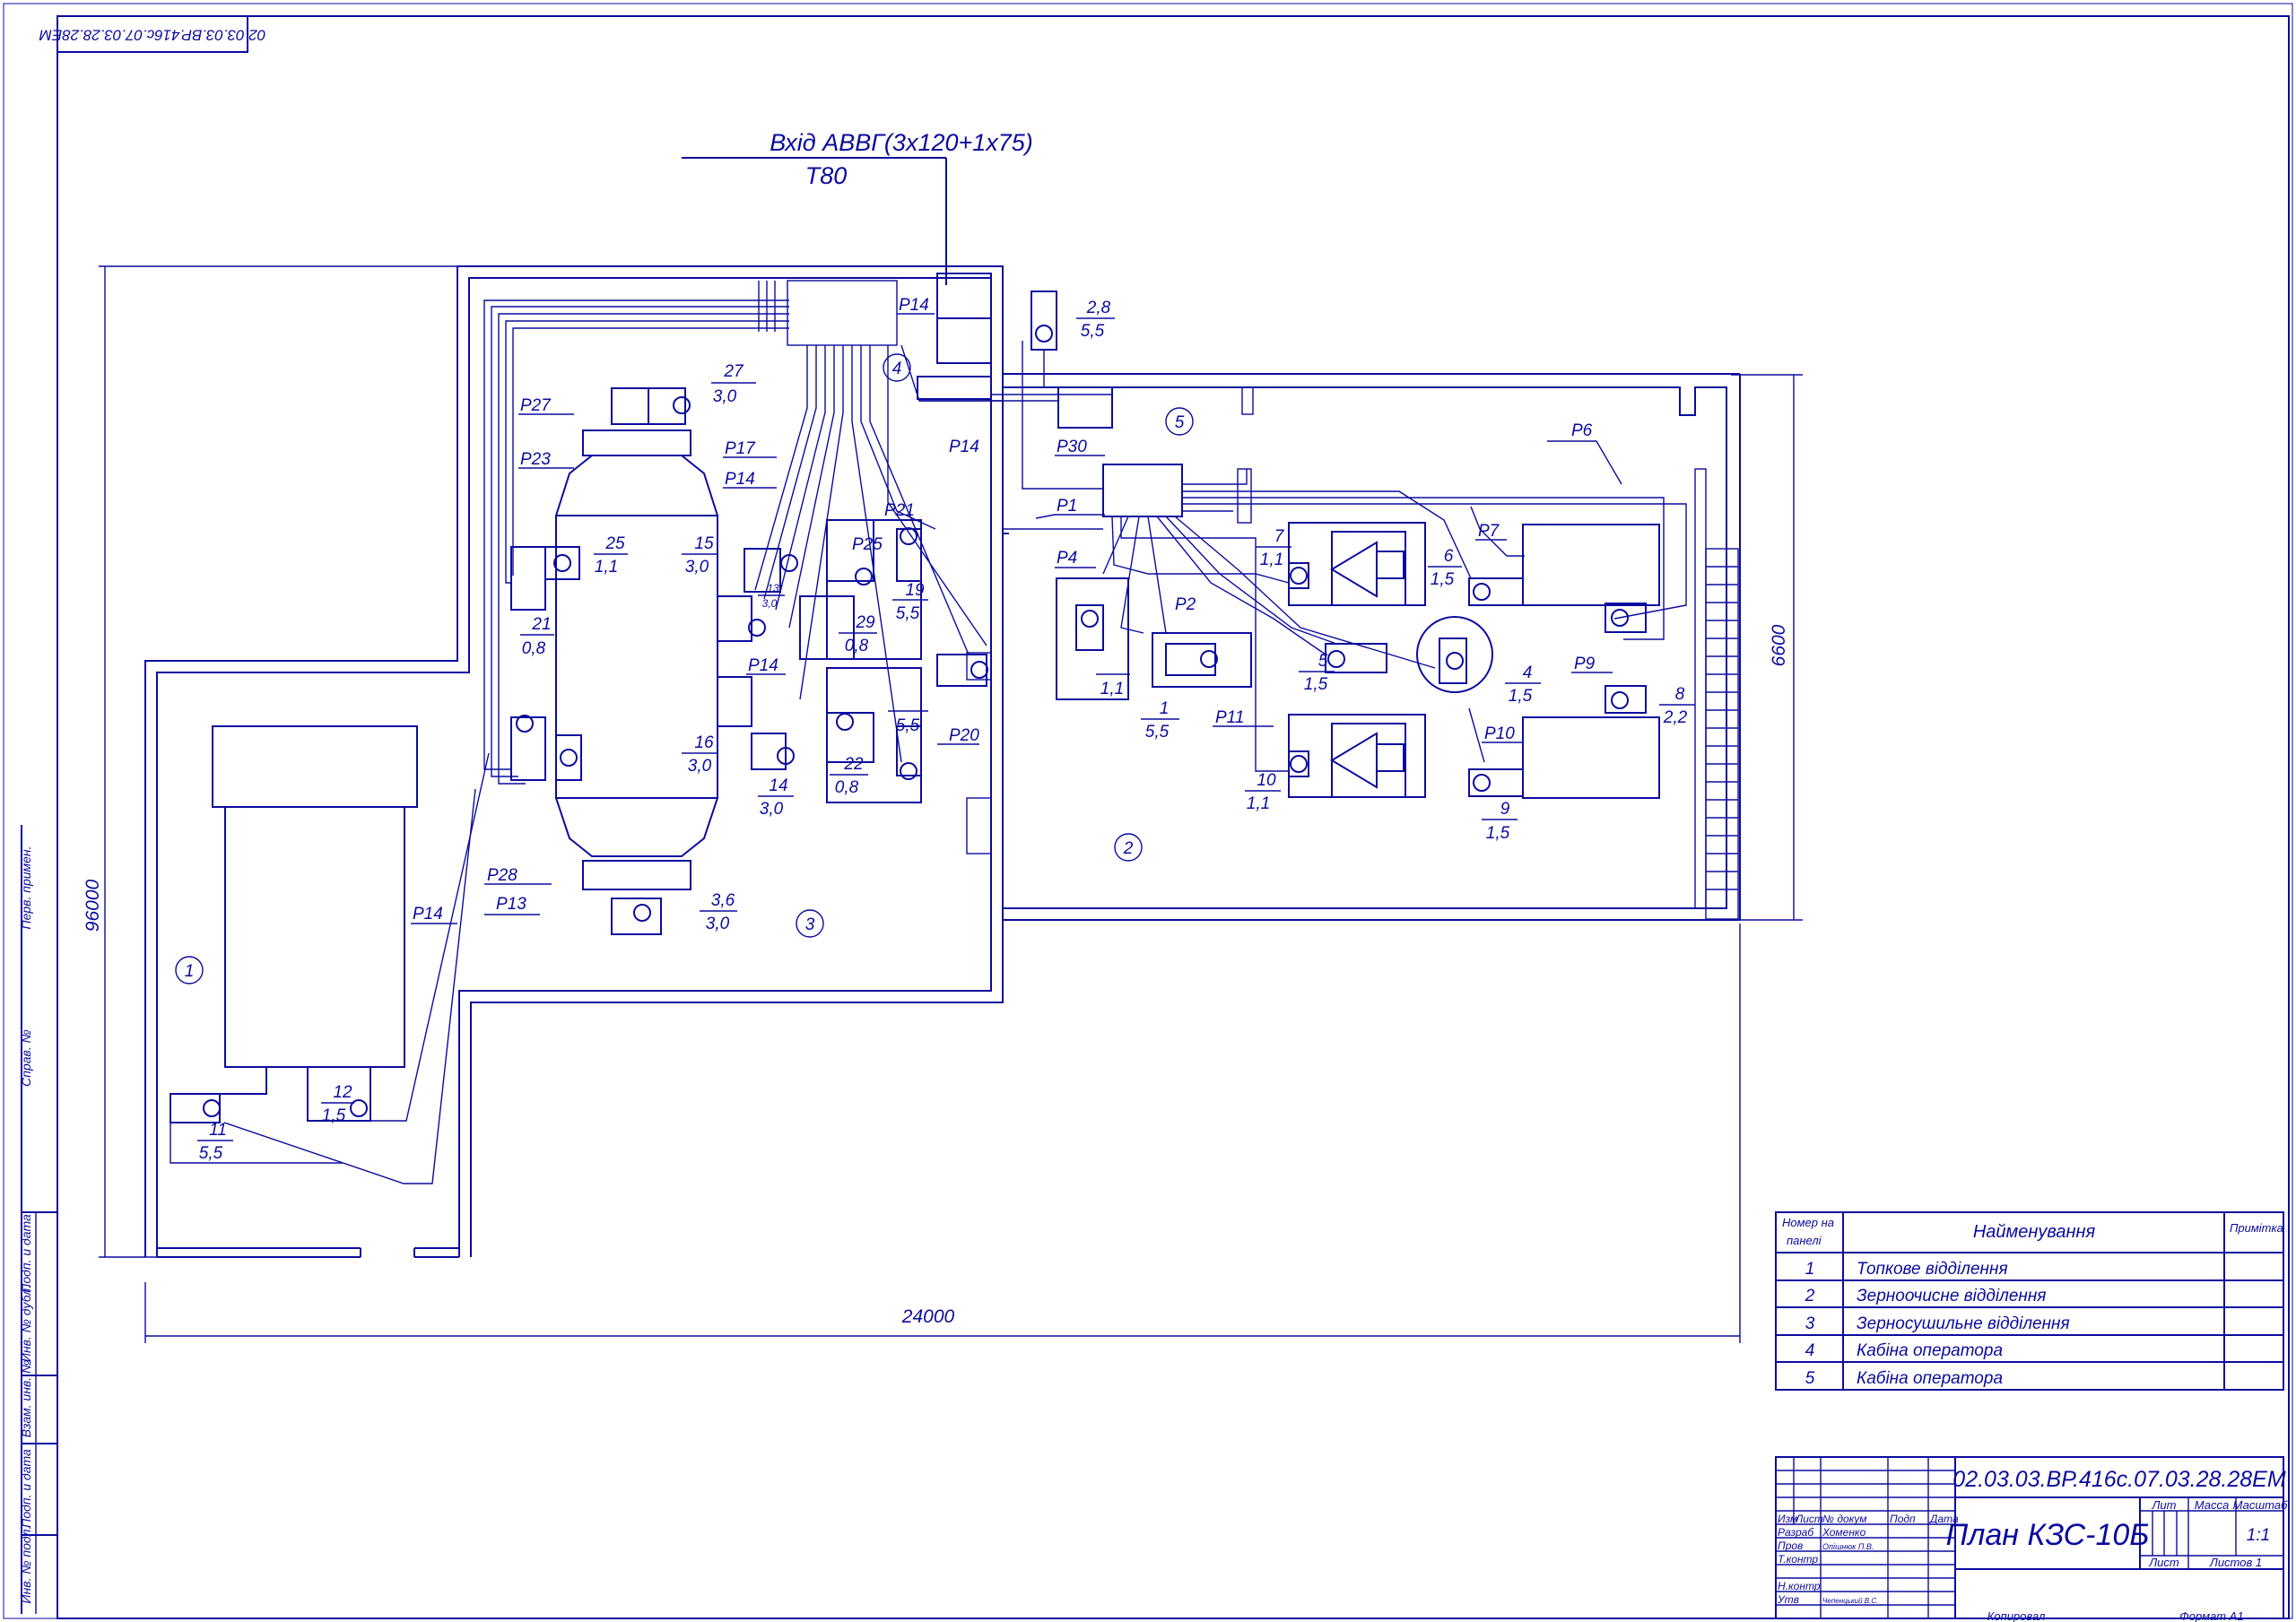 The image size is (2296, 1622). What do you see at coordinates (776, 797) in the screenshot?
I see `motor-label: 143,0` at bounding box center [776, 797].